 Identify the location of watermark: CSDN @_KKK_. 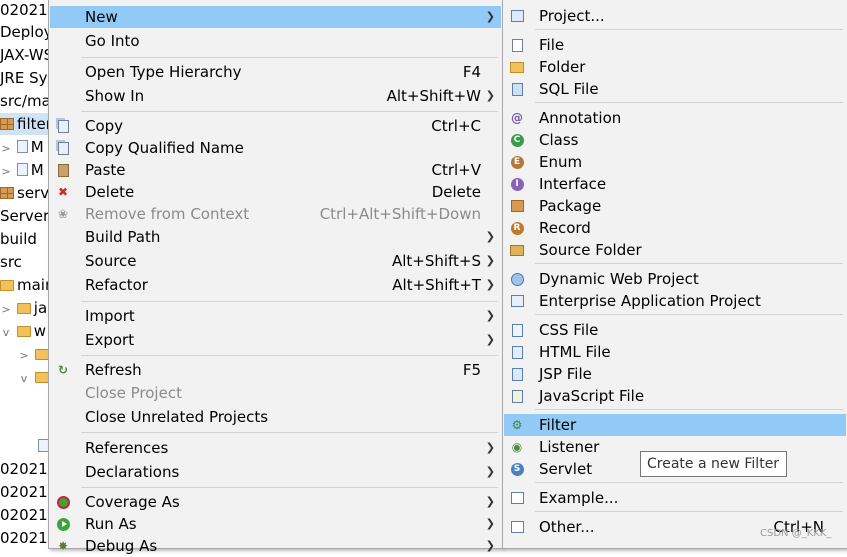
(796, 533).